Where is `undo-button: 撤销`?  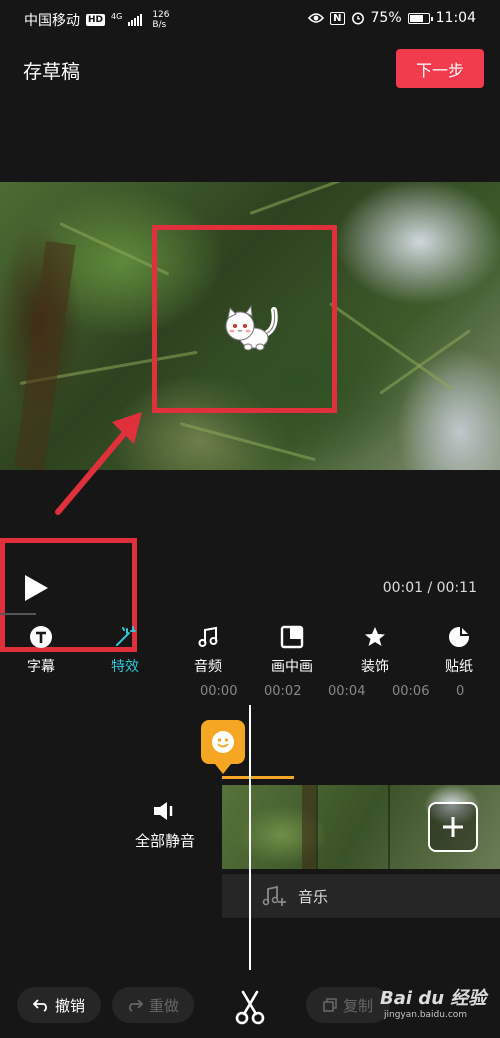
undo-button: 撤销 is located at coordinates (59, 1005).